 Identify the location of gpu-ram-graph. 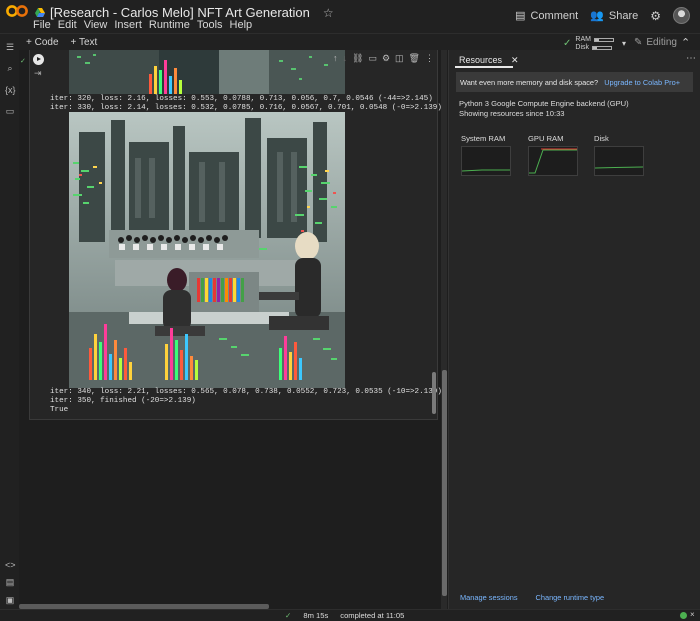
(553, 161).